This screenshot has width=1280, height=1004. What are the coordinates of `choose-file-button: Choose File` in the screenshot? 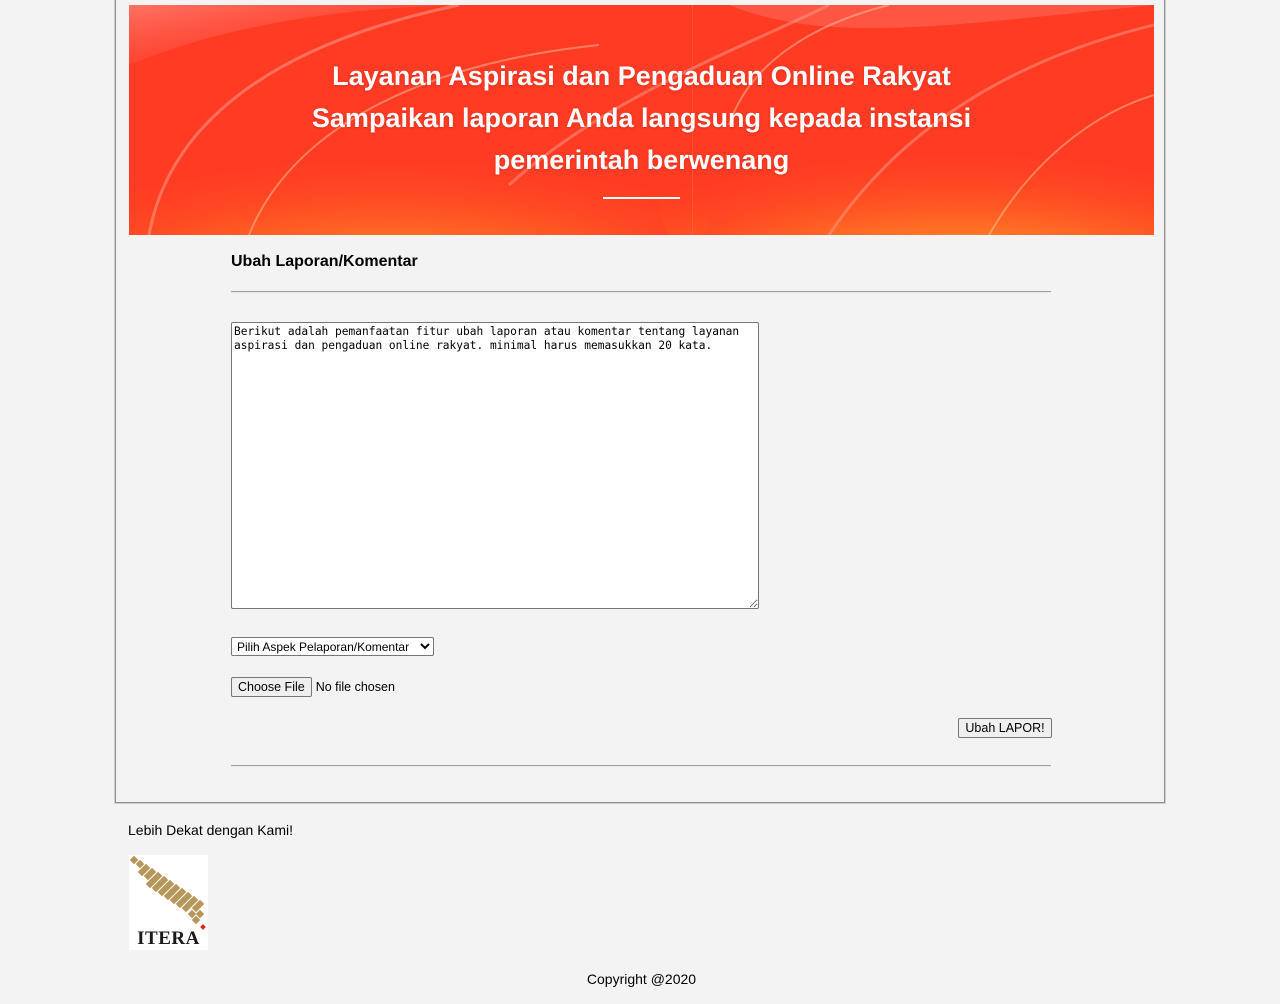 It's located at (271, 687).